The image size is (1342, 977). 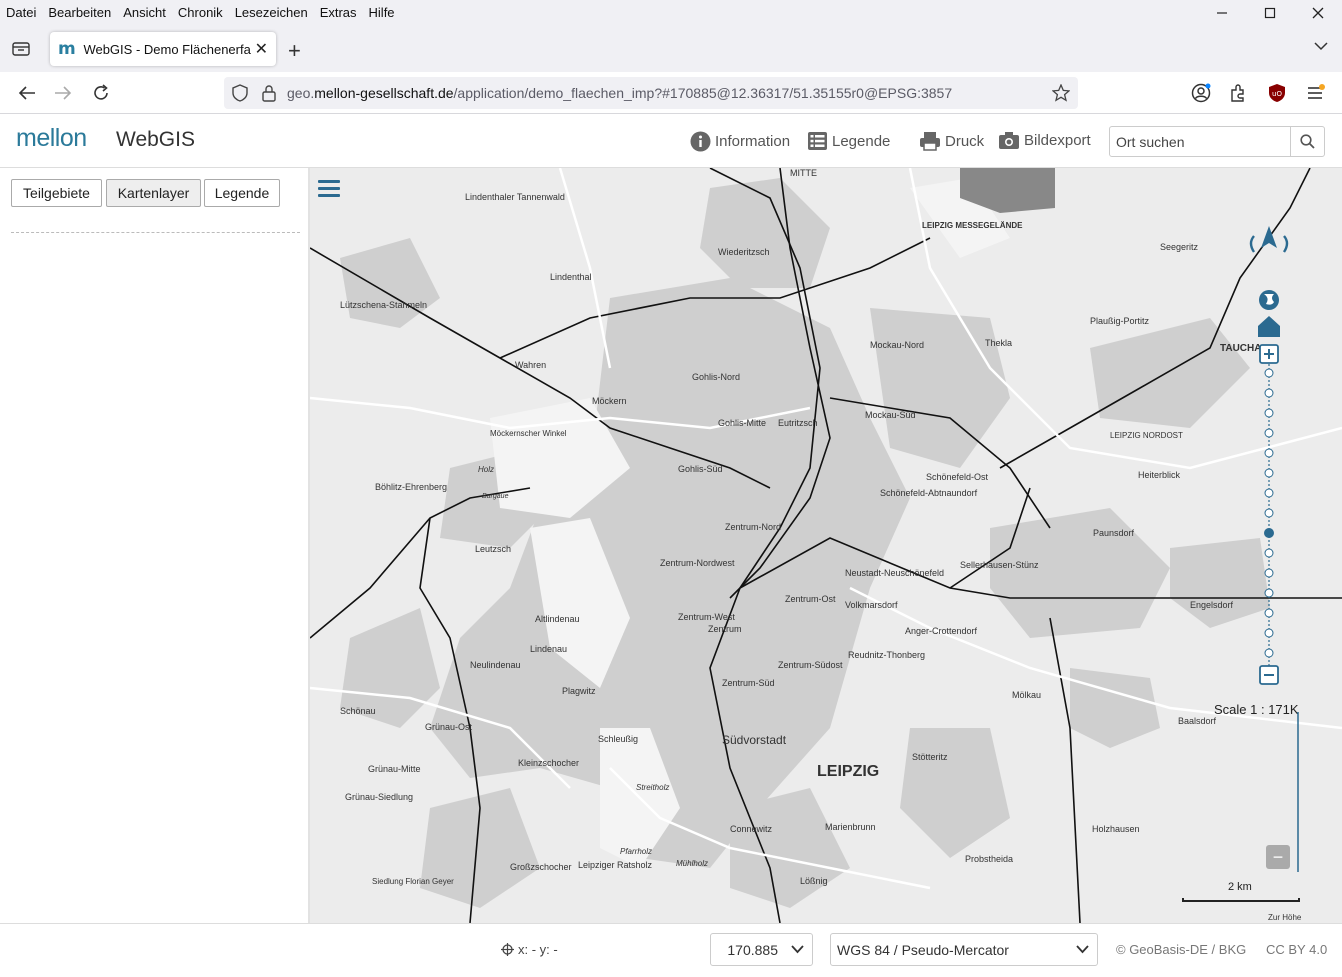 I want to click on bookmark-star-icon, so click(x=1061, y=92).